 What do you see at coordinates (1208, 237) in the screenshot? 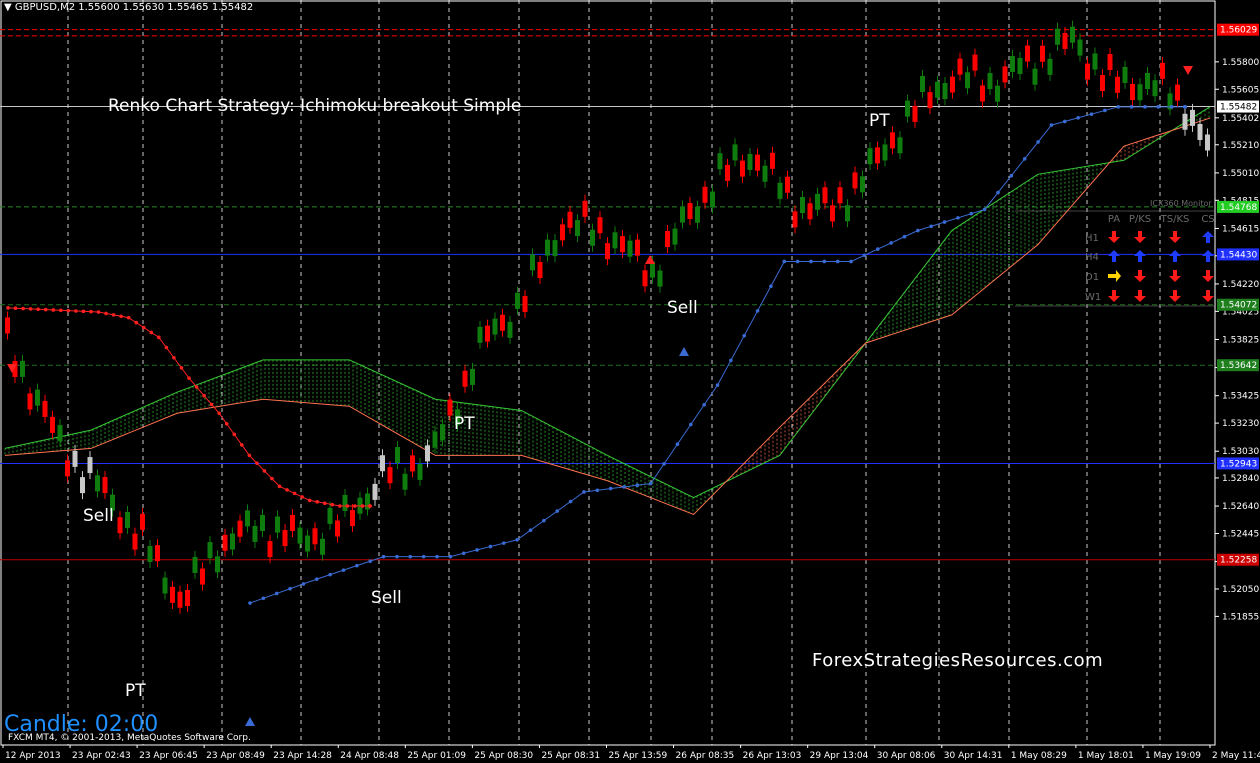
I see `arrow-up-icon` at bounding box center [1208, 237].